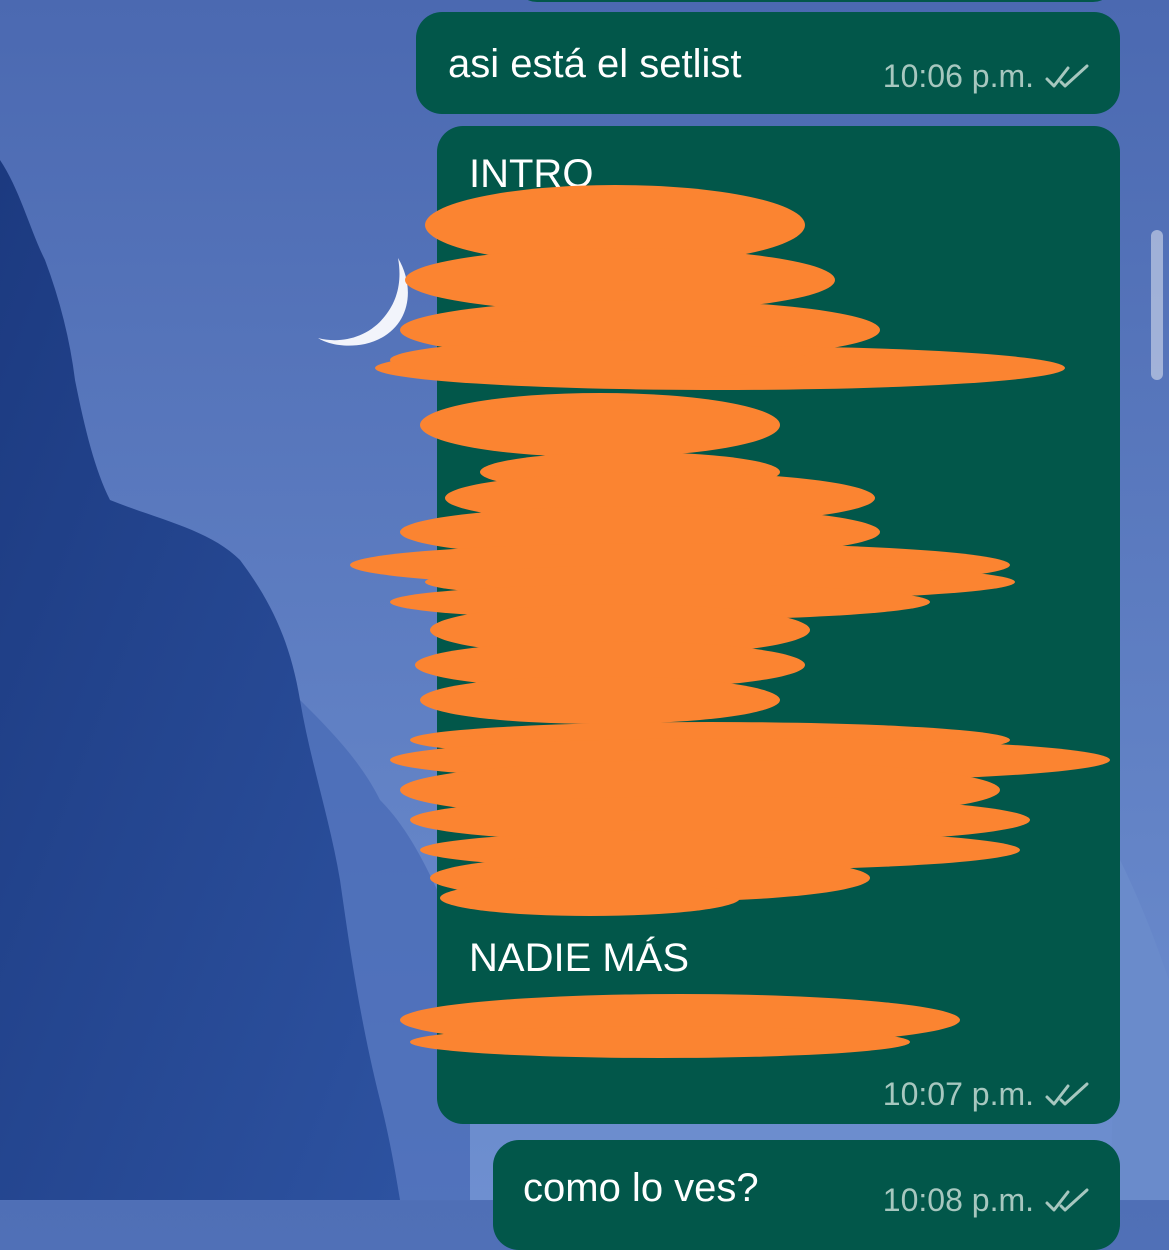 The height and width of the screenshot is (1250, 1169). I want to click on message-time: 10:08 p.m., so click(958, 1200).